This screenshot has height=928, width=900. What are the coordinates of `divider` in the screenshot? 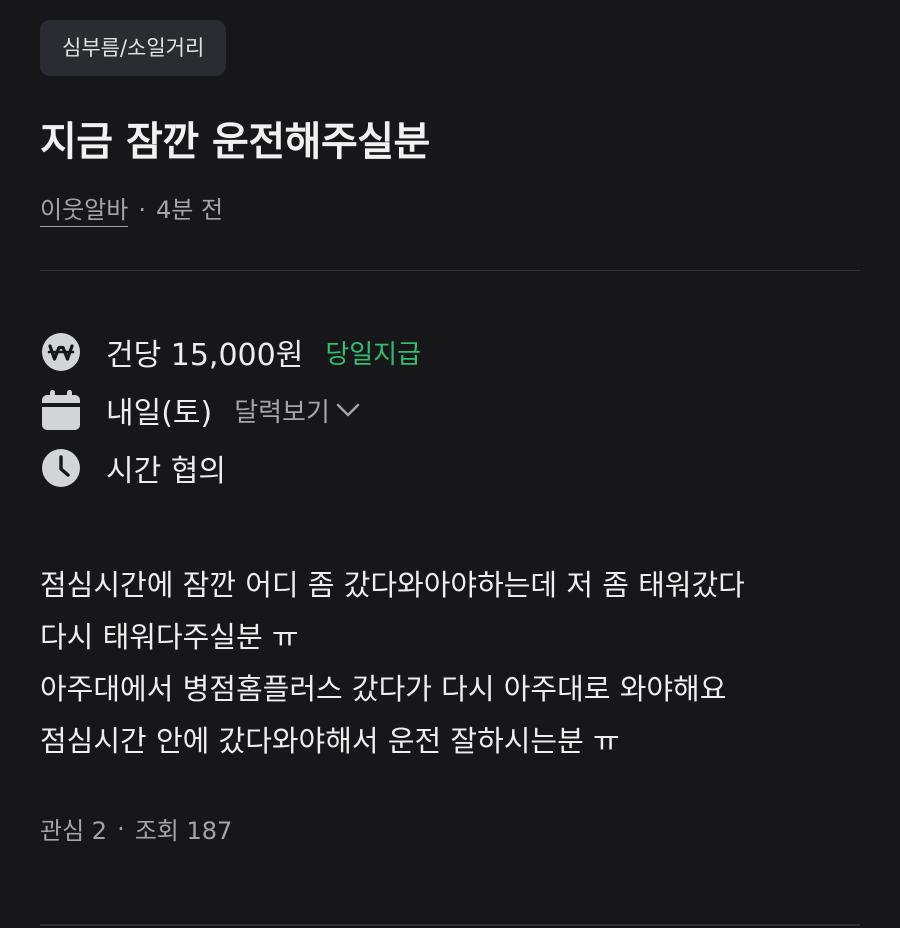 It's located at (450, 270).